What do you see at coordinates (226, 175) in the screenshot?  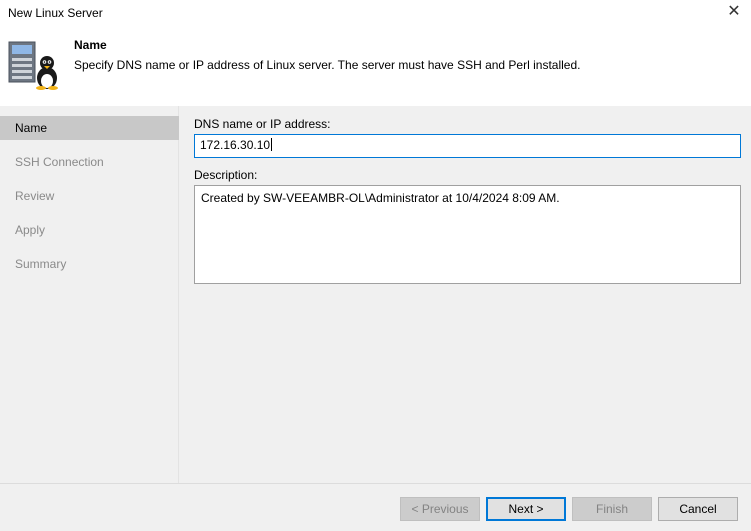 I see `description-label: Description:` at bounding box center [226, 175].